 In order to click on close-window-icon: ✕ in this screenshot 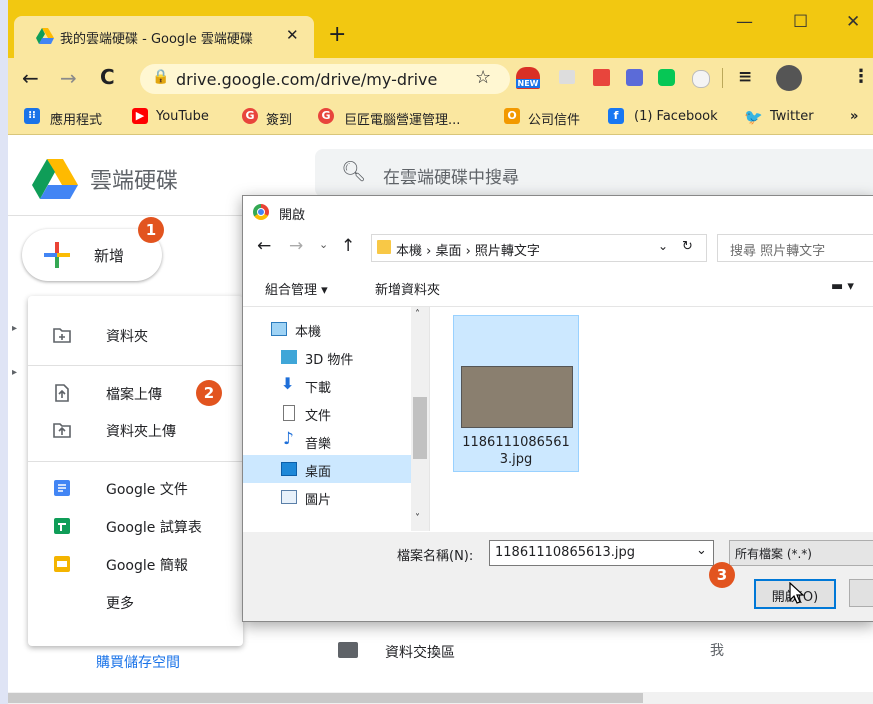, I will do `click(853, 22)`.